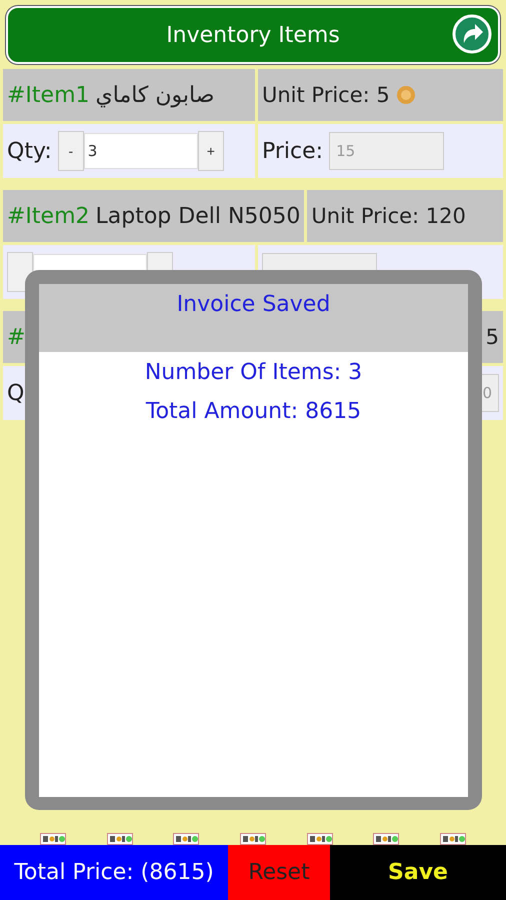 The image size is (506, 900). I want to click on reset-button: Reset, so click(279, 872).